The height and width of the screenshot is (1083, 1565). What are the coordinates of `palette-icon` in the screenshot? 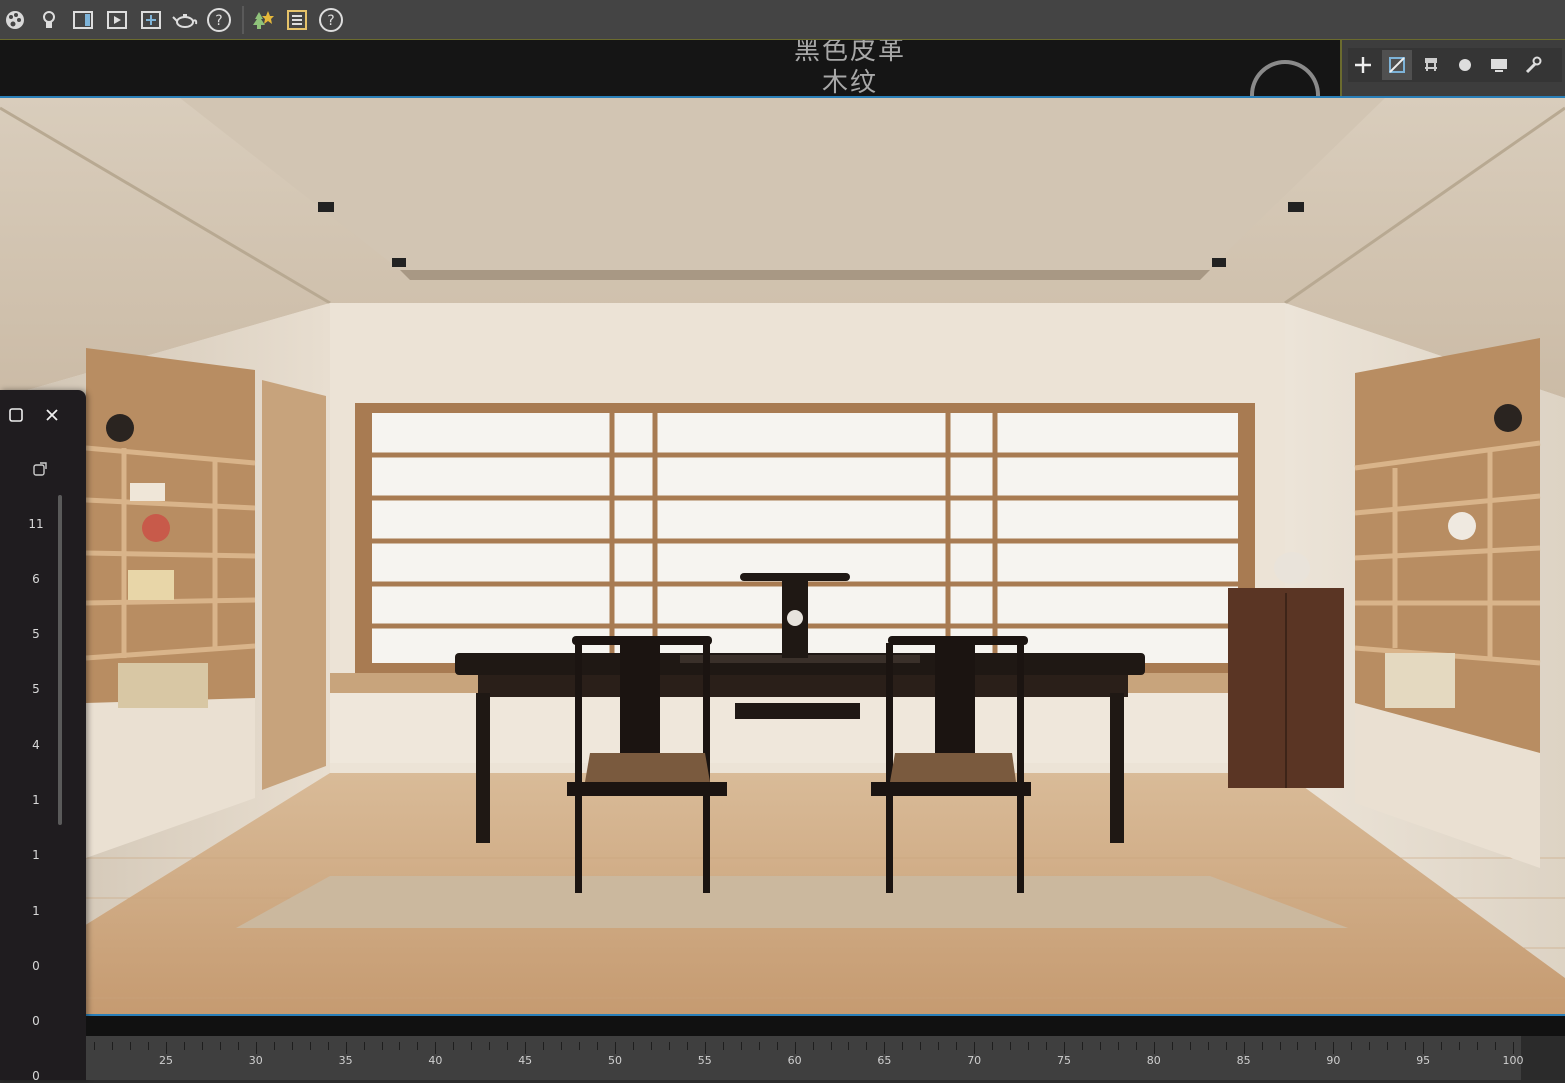 It's located at (15, 20).